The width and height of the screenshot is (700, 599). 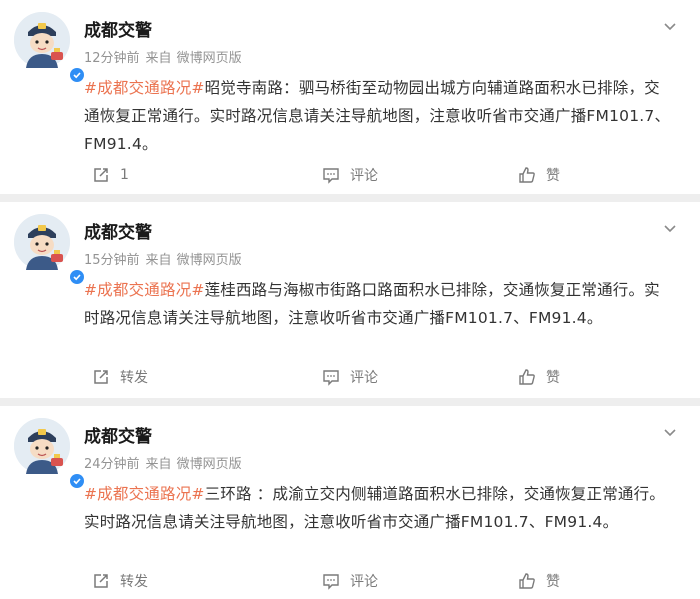 I want to click on share-count: 1, so click(x=124, y=175).